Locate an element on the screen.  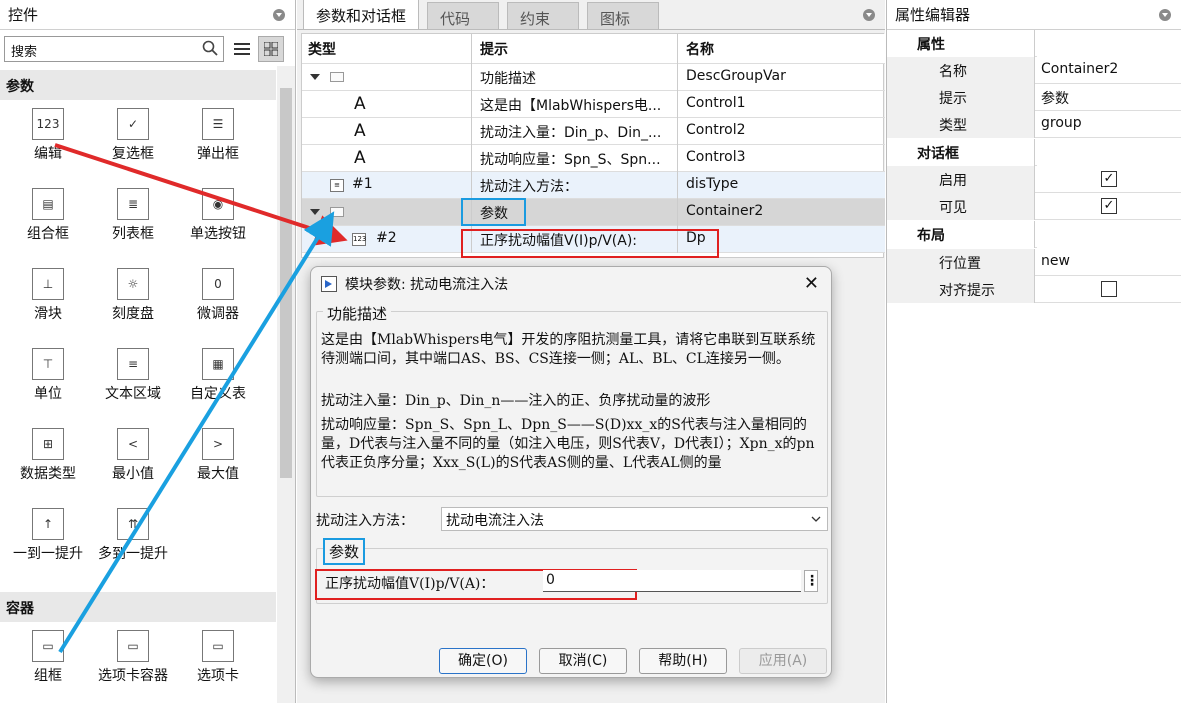
text-icon: A is located at coordinates (360, 104).